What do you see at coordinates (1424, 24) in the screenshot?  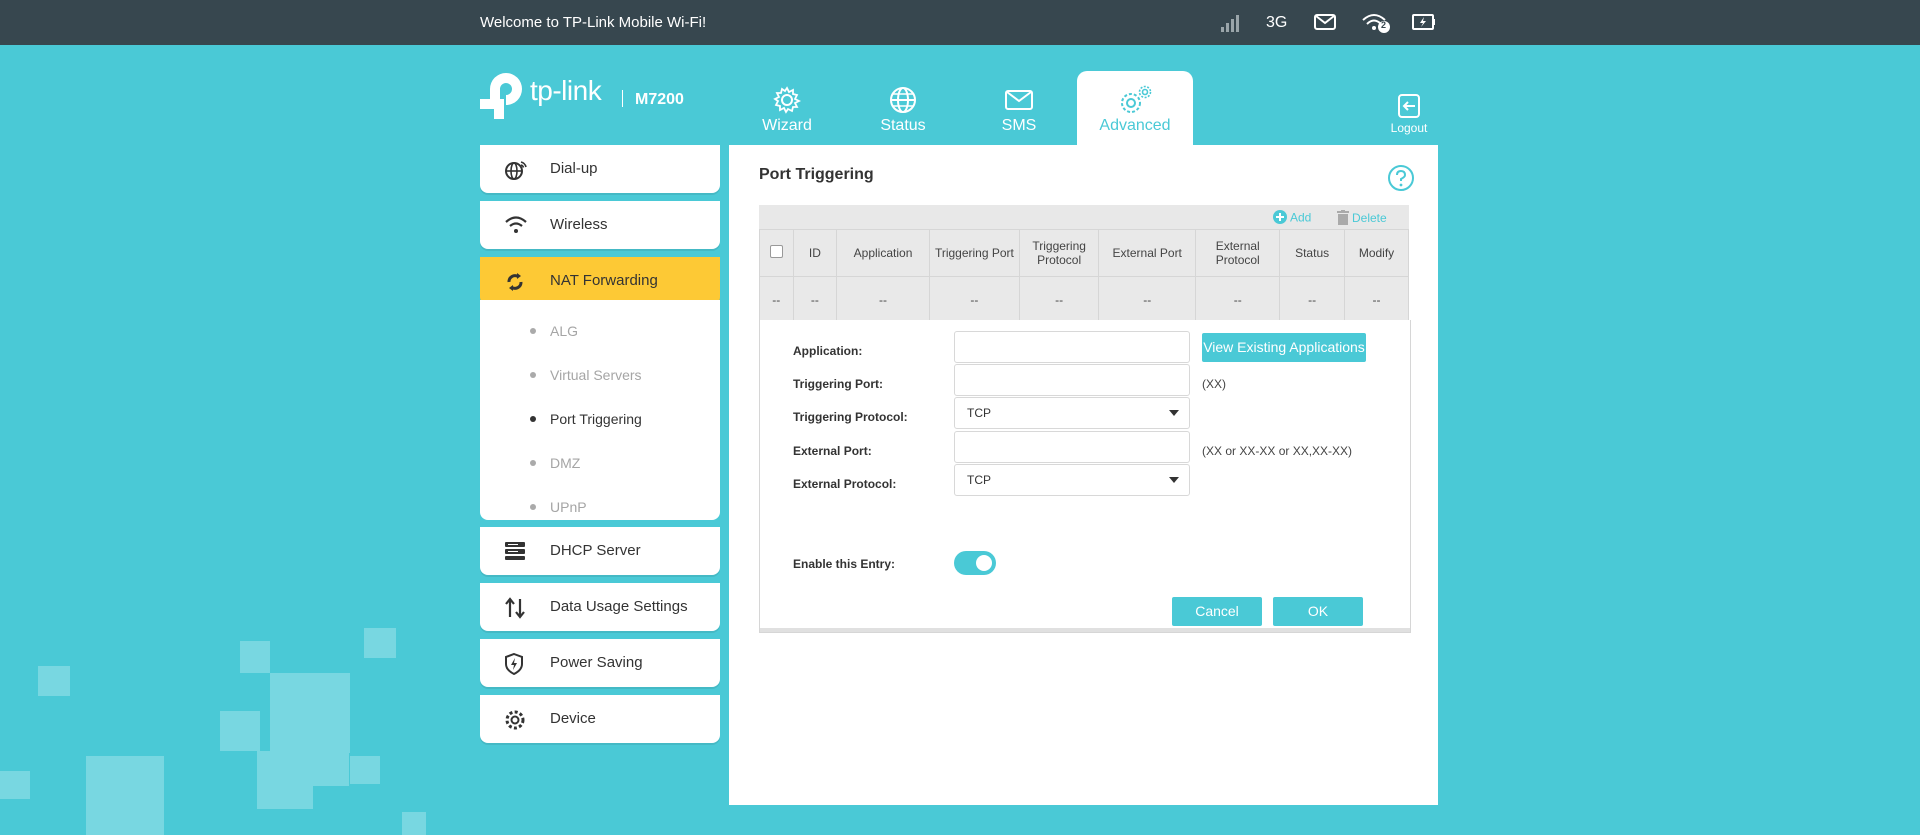 I see `battery-icon` at bounding box center [1424, 24].